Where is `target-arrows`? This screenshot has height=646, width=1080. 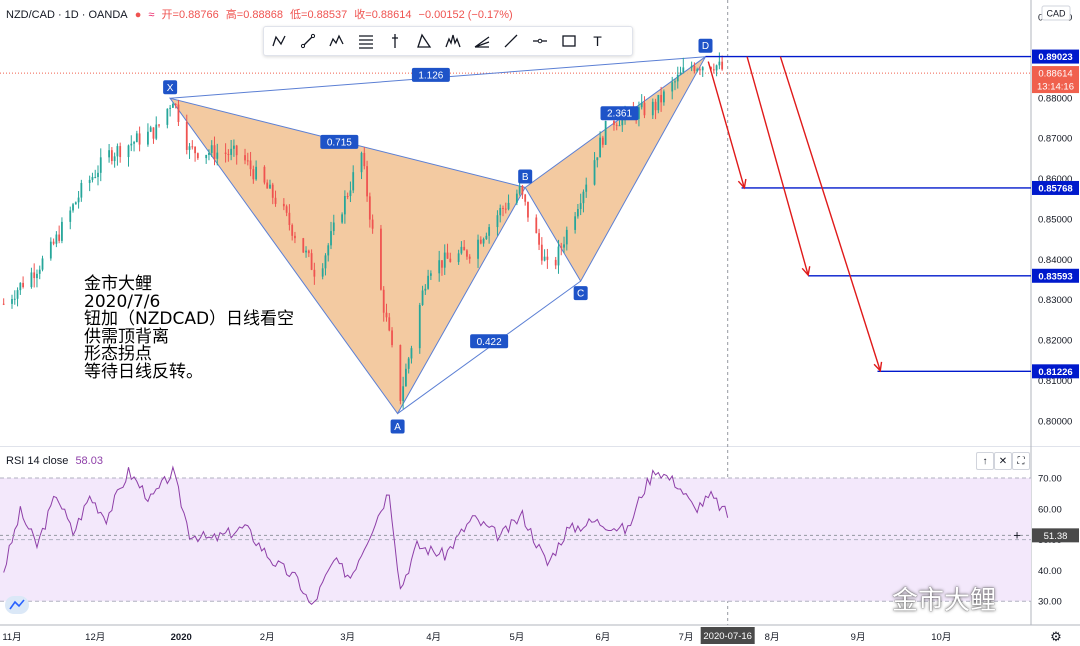 target-arrows is located at coordinates (795, 214).